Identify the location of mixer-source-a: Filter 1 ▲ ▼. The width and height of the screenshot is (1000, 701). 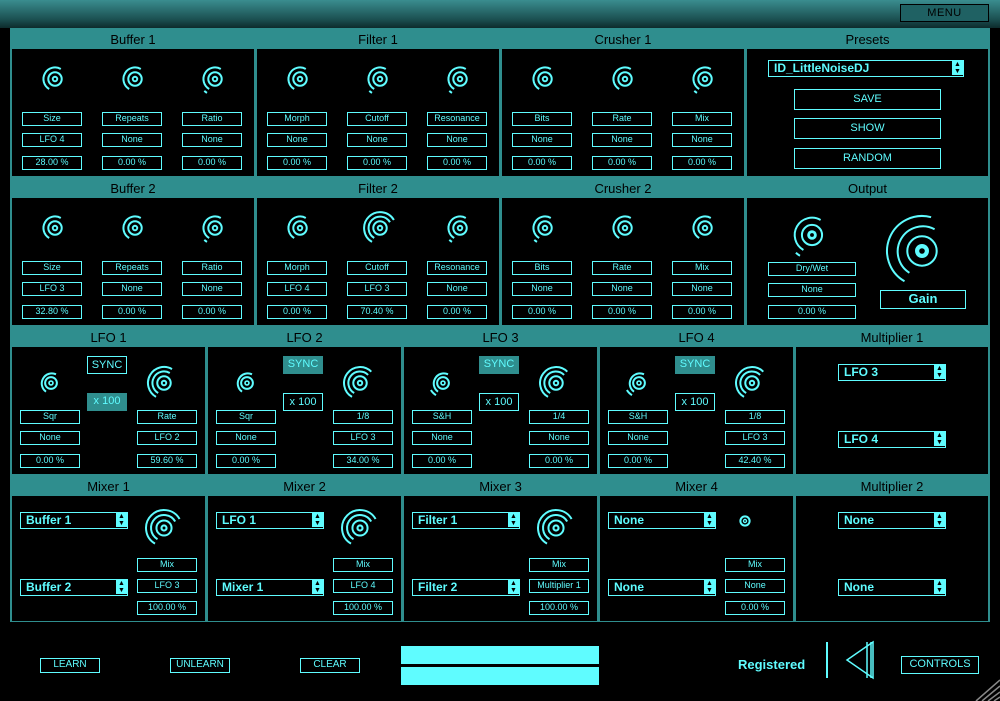
(466, 520).